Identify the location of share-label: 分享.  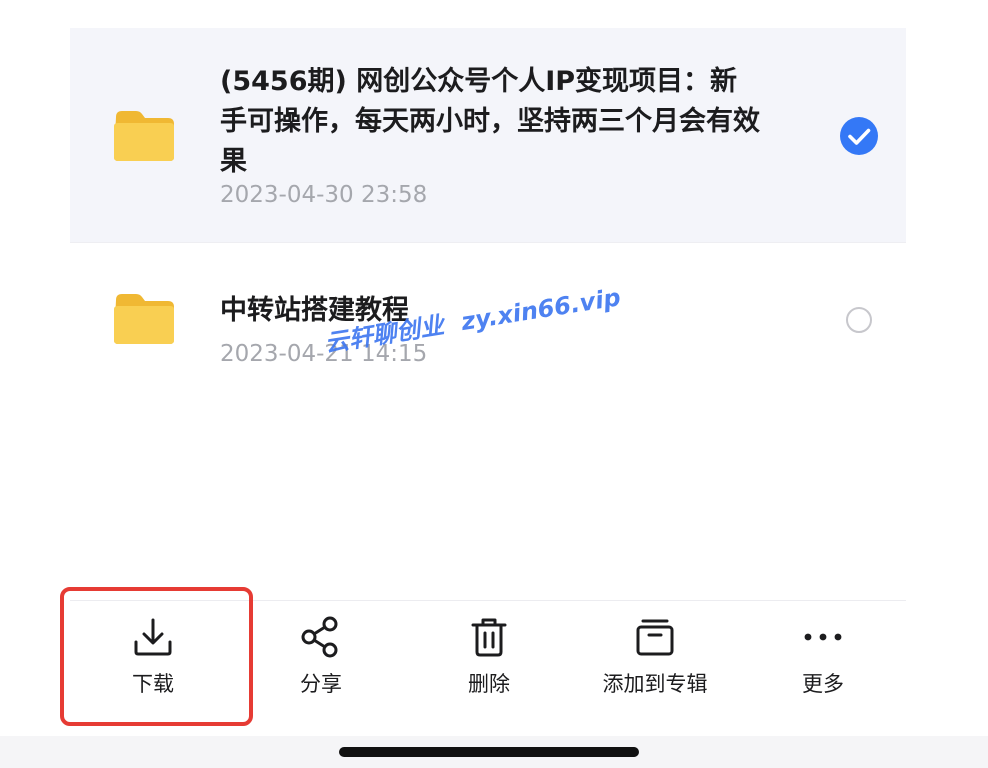
(321, 684).